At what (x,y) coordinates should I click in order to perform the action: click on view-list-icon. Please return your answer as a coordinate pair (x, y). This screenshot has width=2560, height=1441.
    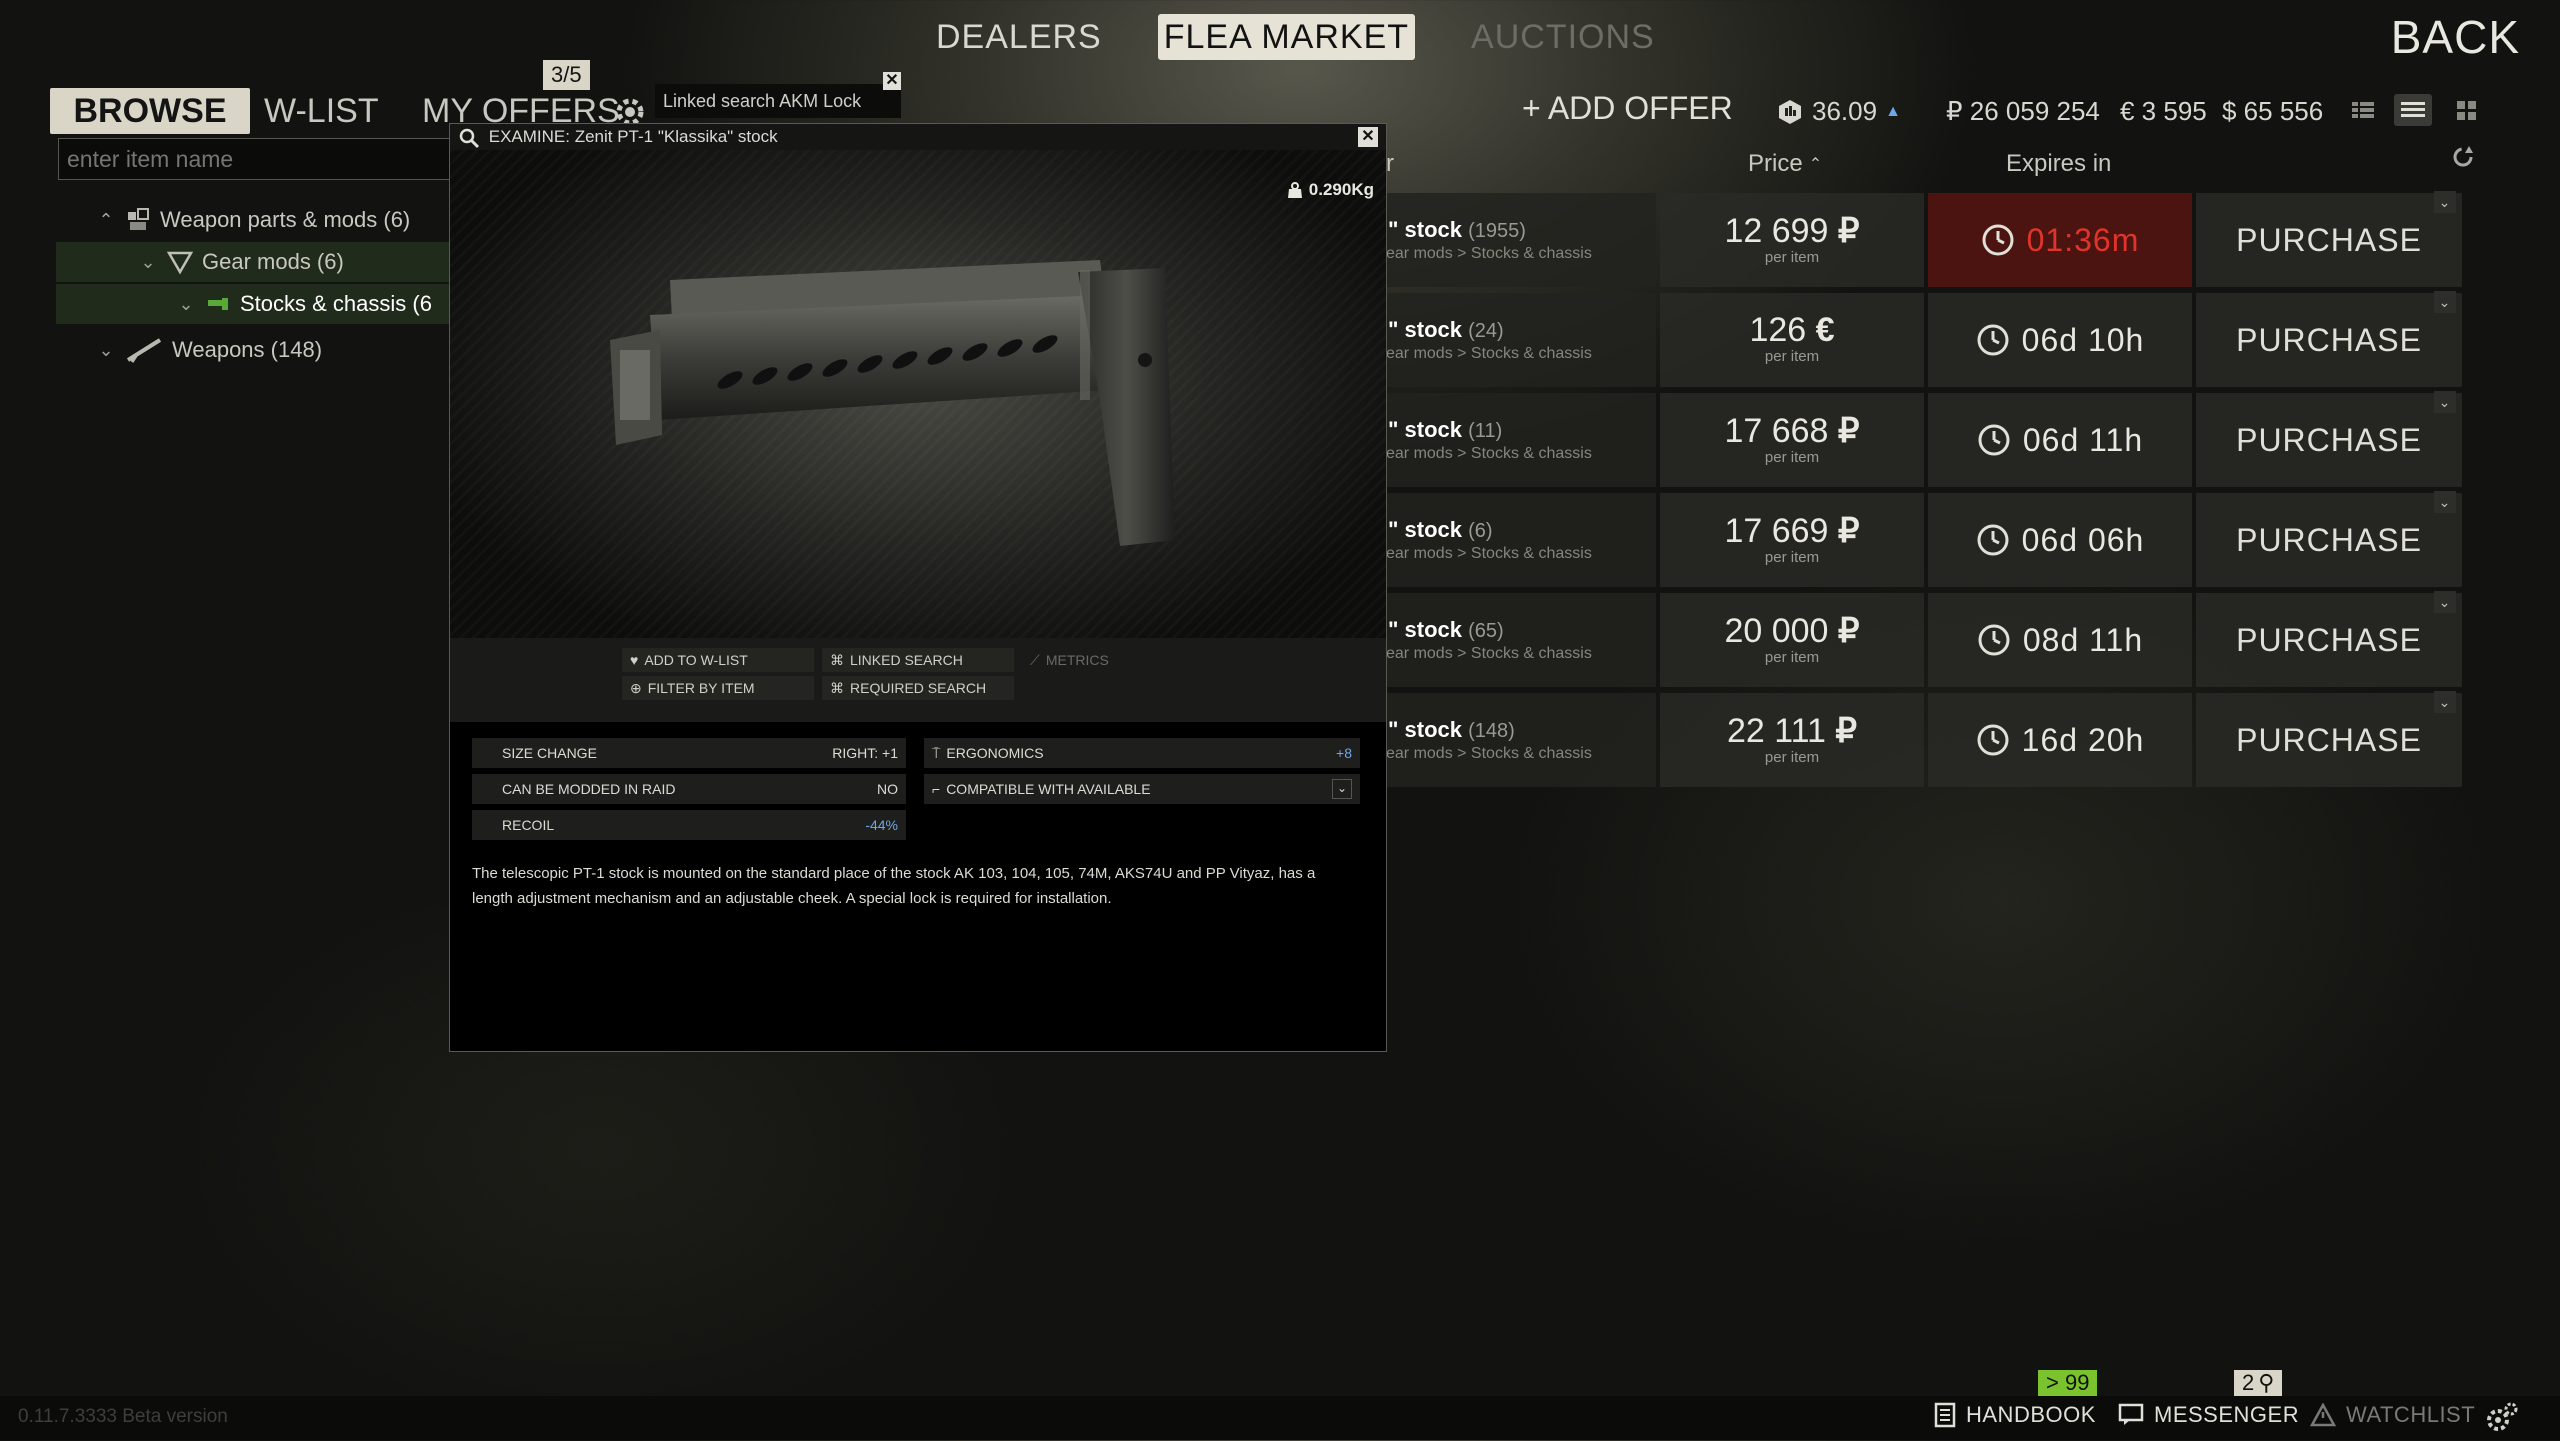
    Looking at the image, I should click on (2413, 110).